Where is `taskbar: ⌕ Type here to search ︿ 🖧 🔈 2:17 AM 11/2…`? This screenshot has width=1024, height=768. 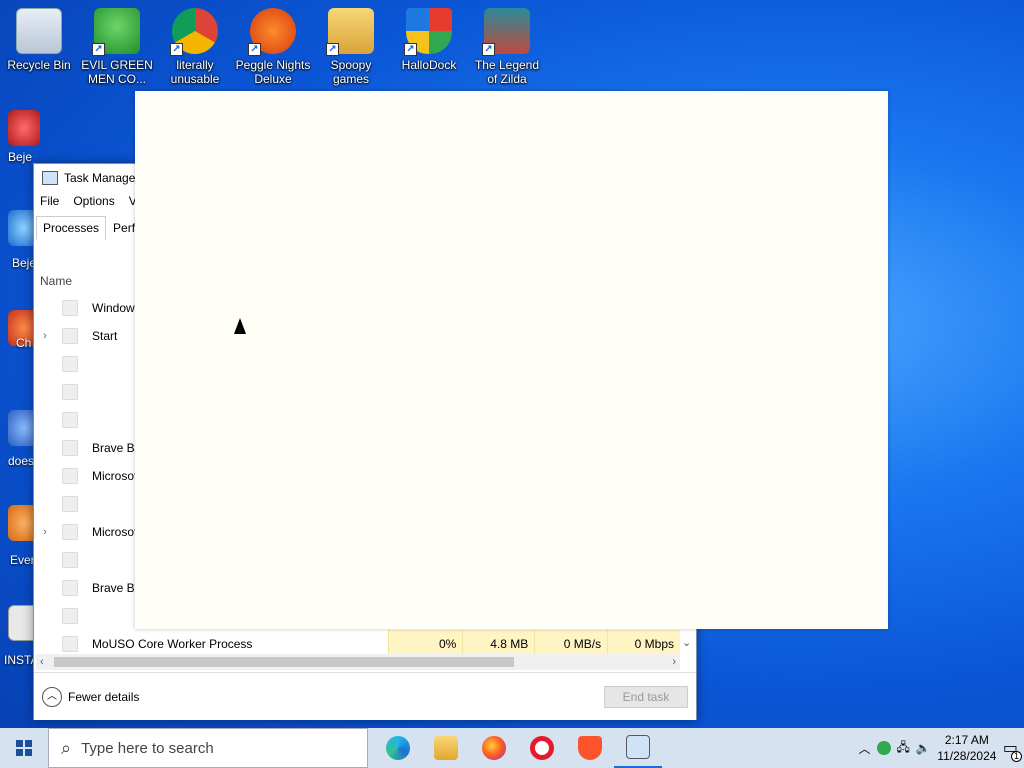 taskbar: ⌕ Type here to search ︿ 🖧 🔈 2:17 AM 11/2… is located at coordinates (512, 748).